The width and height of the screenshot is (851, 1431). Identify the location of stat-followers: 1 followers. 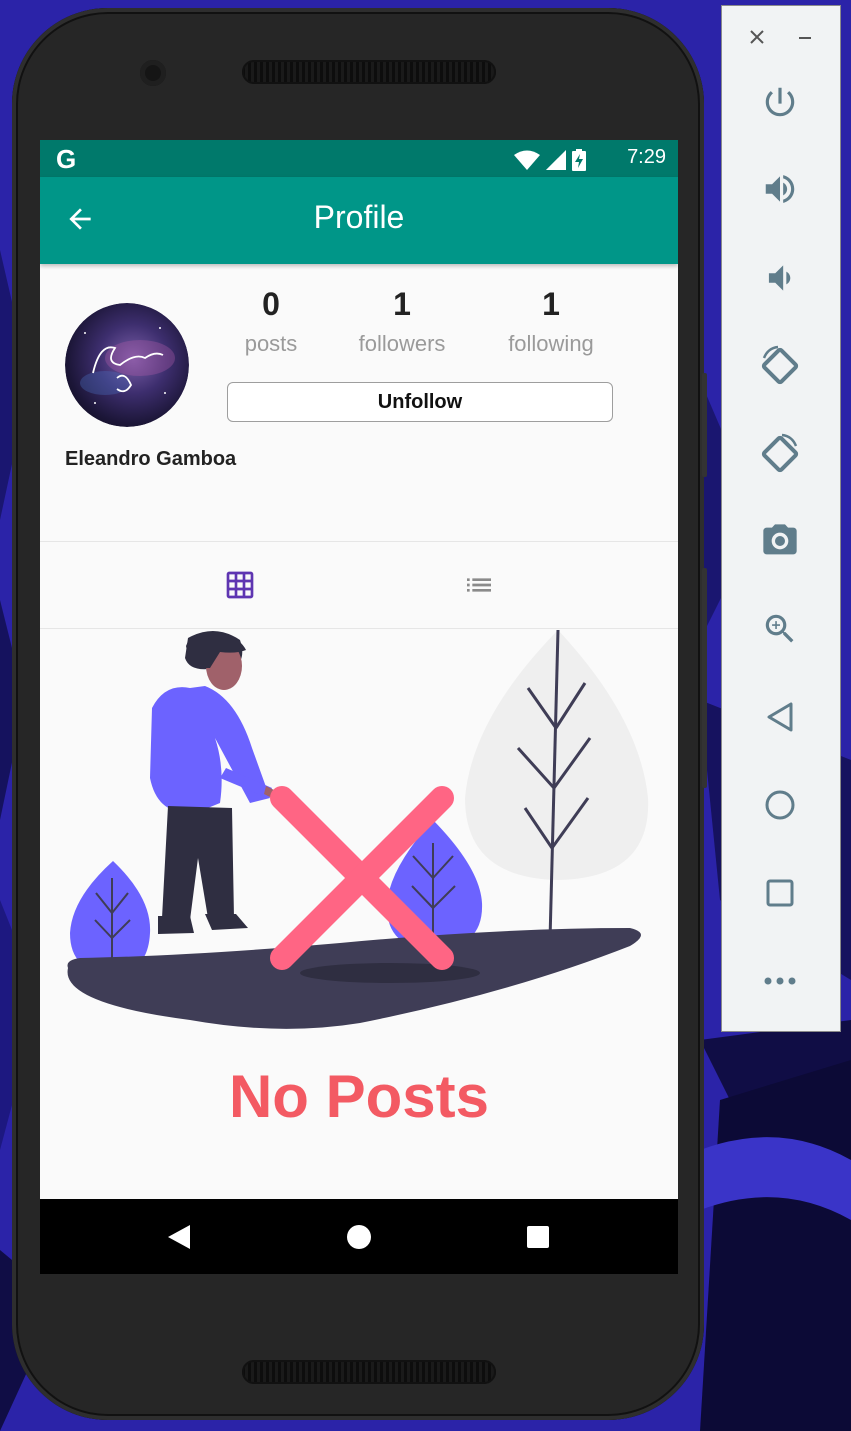
(402, 321).